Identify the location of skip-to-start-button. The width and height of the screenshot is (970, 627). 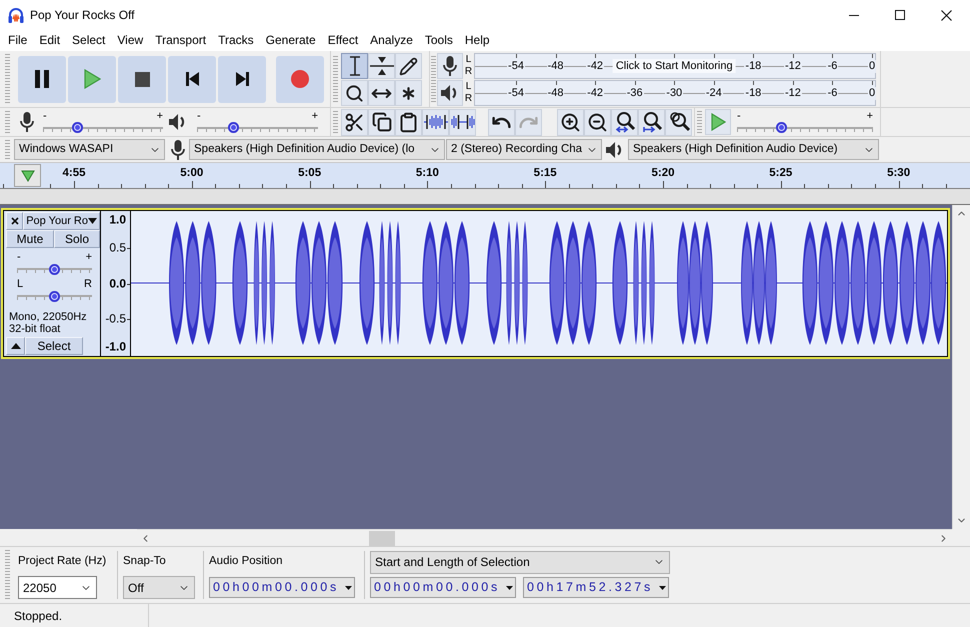
(192, 79).